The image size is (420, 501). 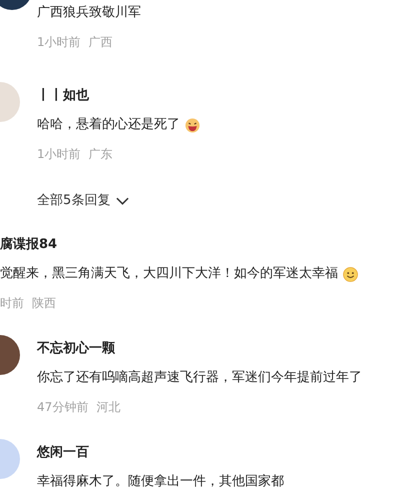 I want to click on time-label: 时前, so click(x=12, y=303).